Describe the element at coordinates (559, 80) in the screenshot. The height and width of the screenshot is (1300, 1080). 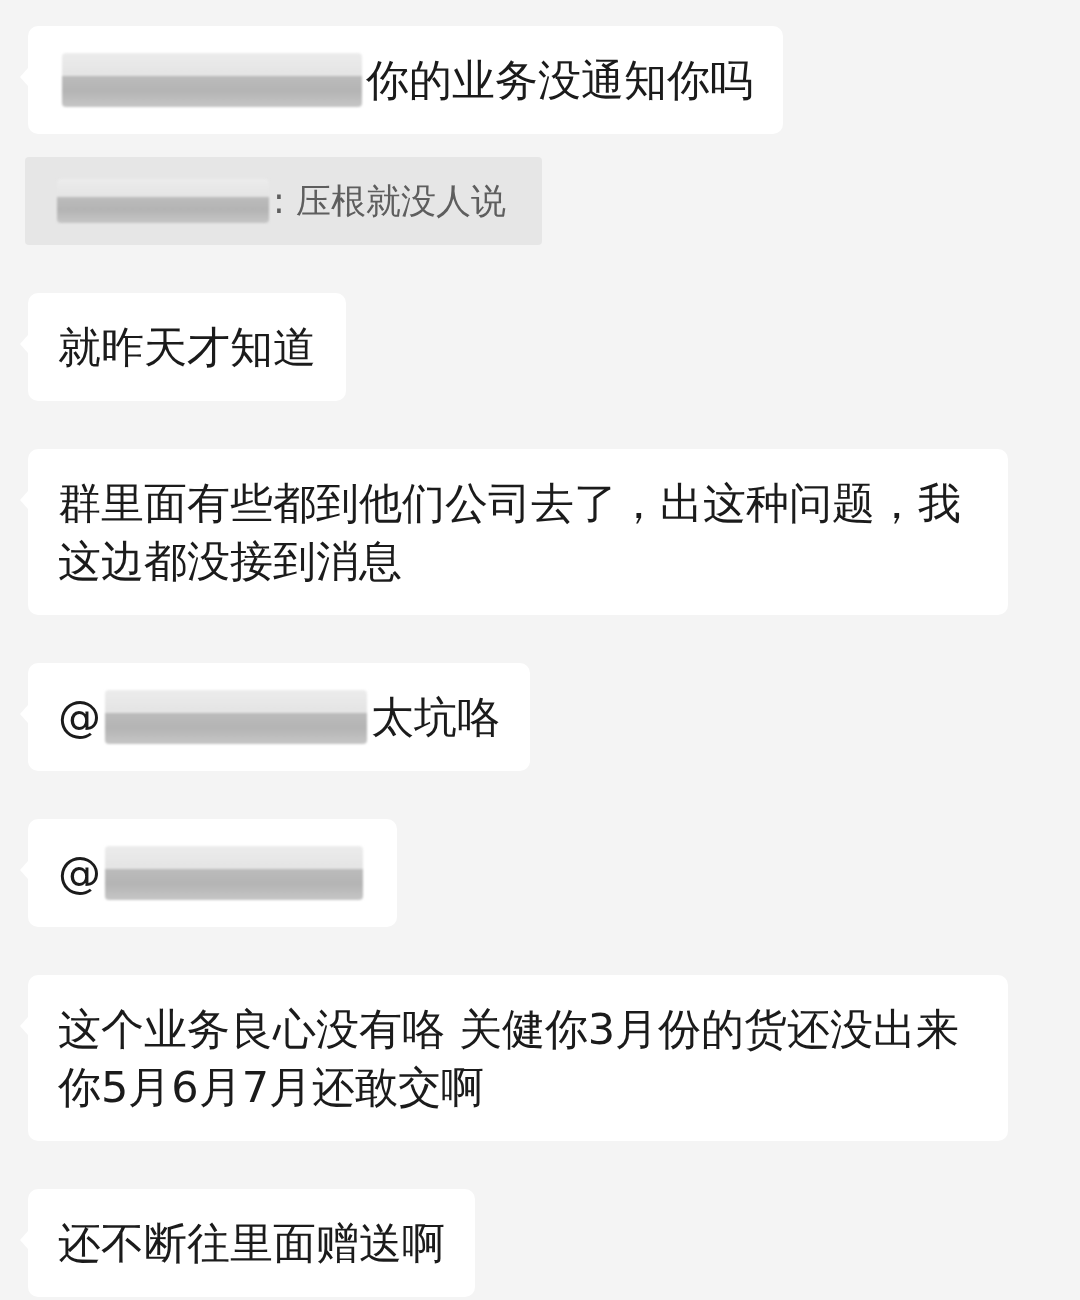
I see `message-text: 你的业务没通知你吗` at that location.